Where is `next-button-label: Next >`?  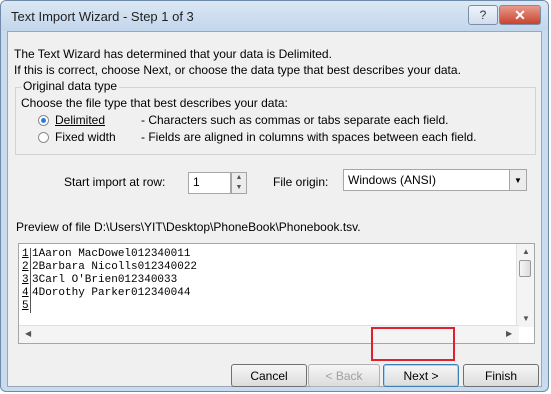 next-button-label: Next > is located at coordinates (421, 375).